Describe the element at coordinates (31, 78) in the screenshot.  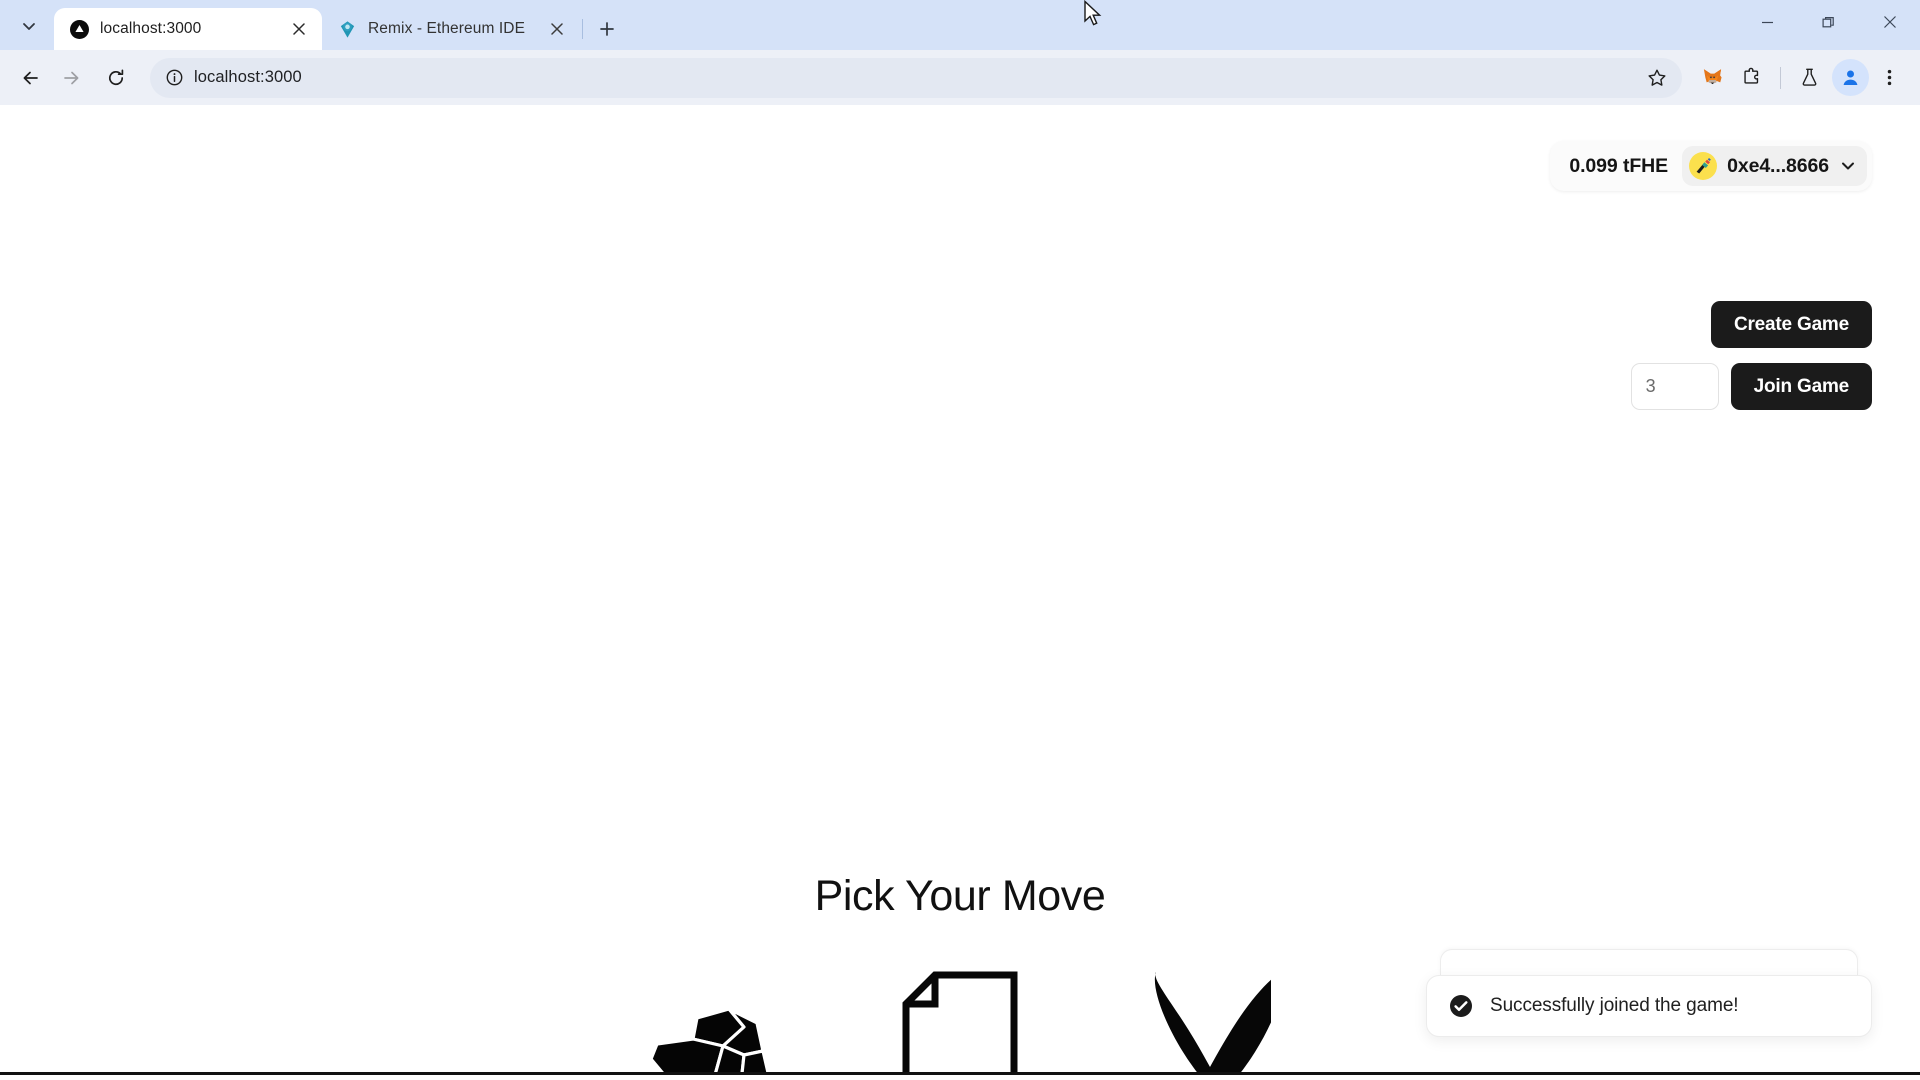
I see `back-arrow-icon` at that location.